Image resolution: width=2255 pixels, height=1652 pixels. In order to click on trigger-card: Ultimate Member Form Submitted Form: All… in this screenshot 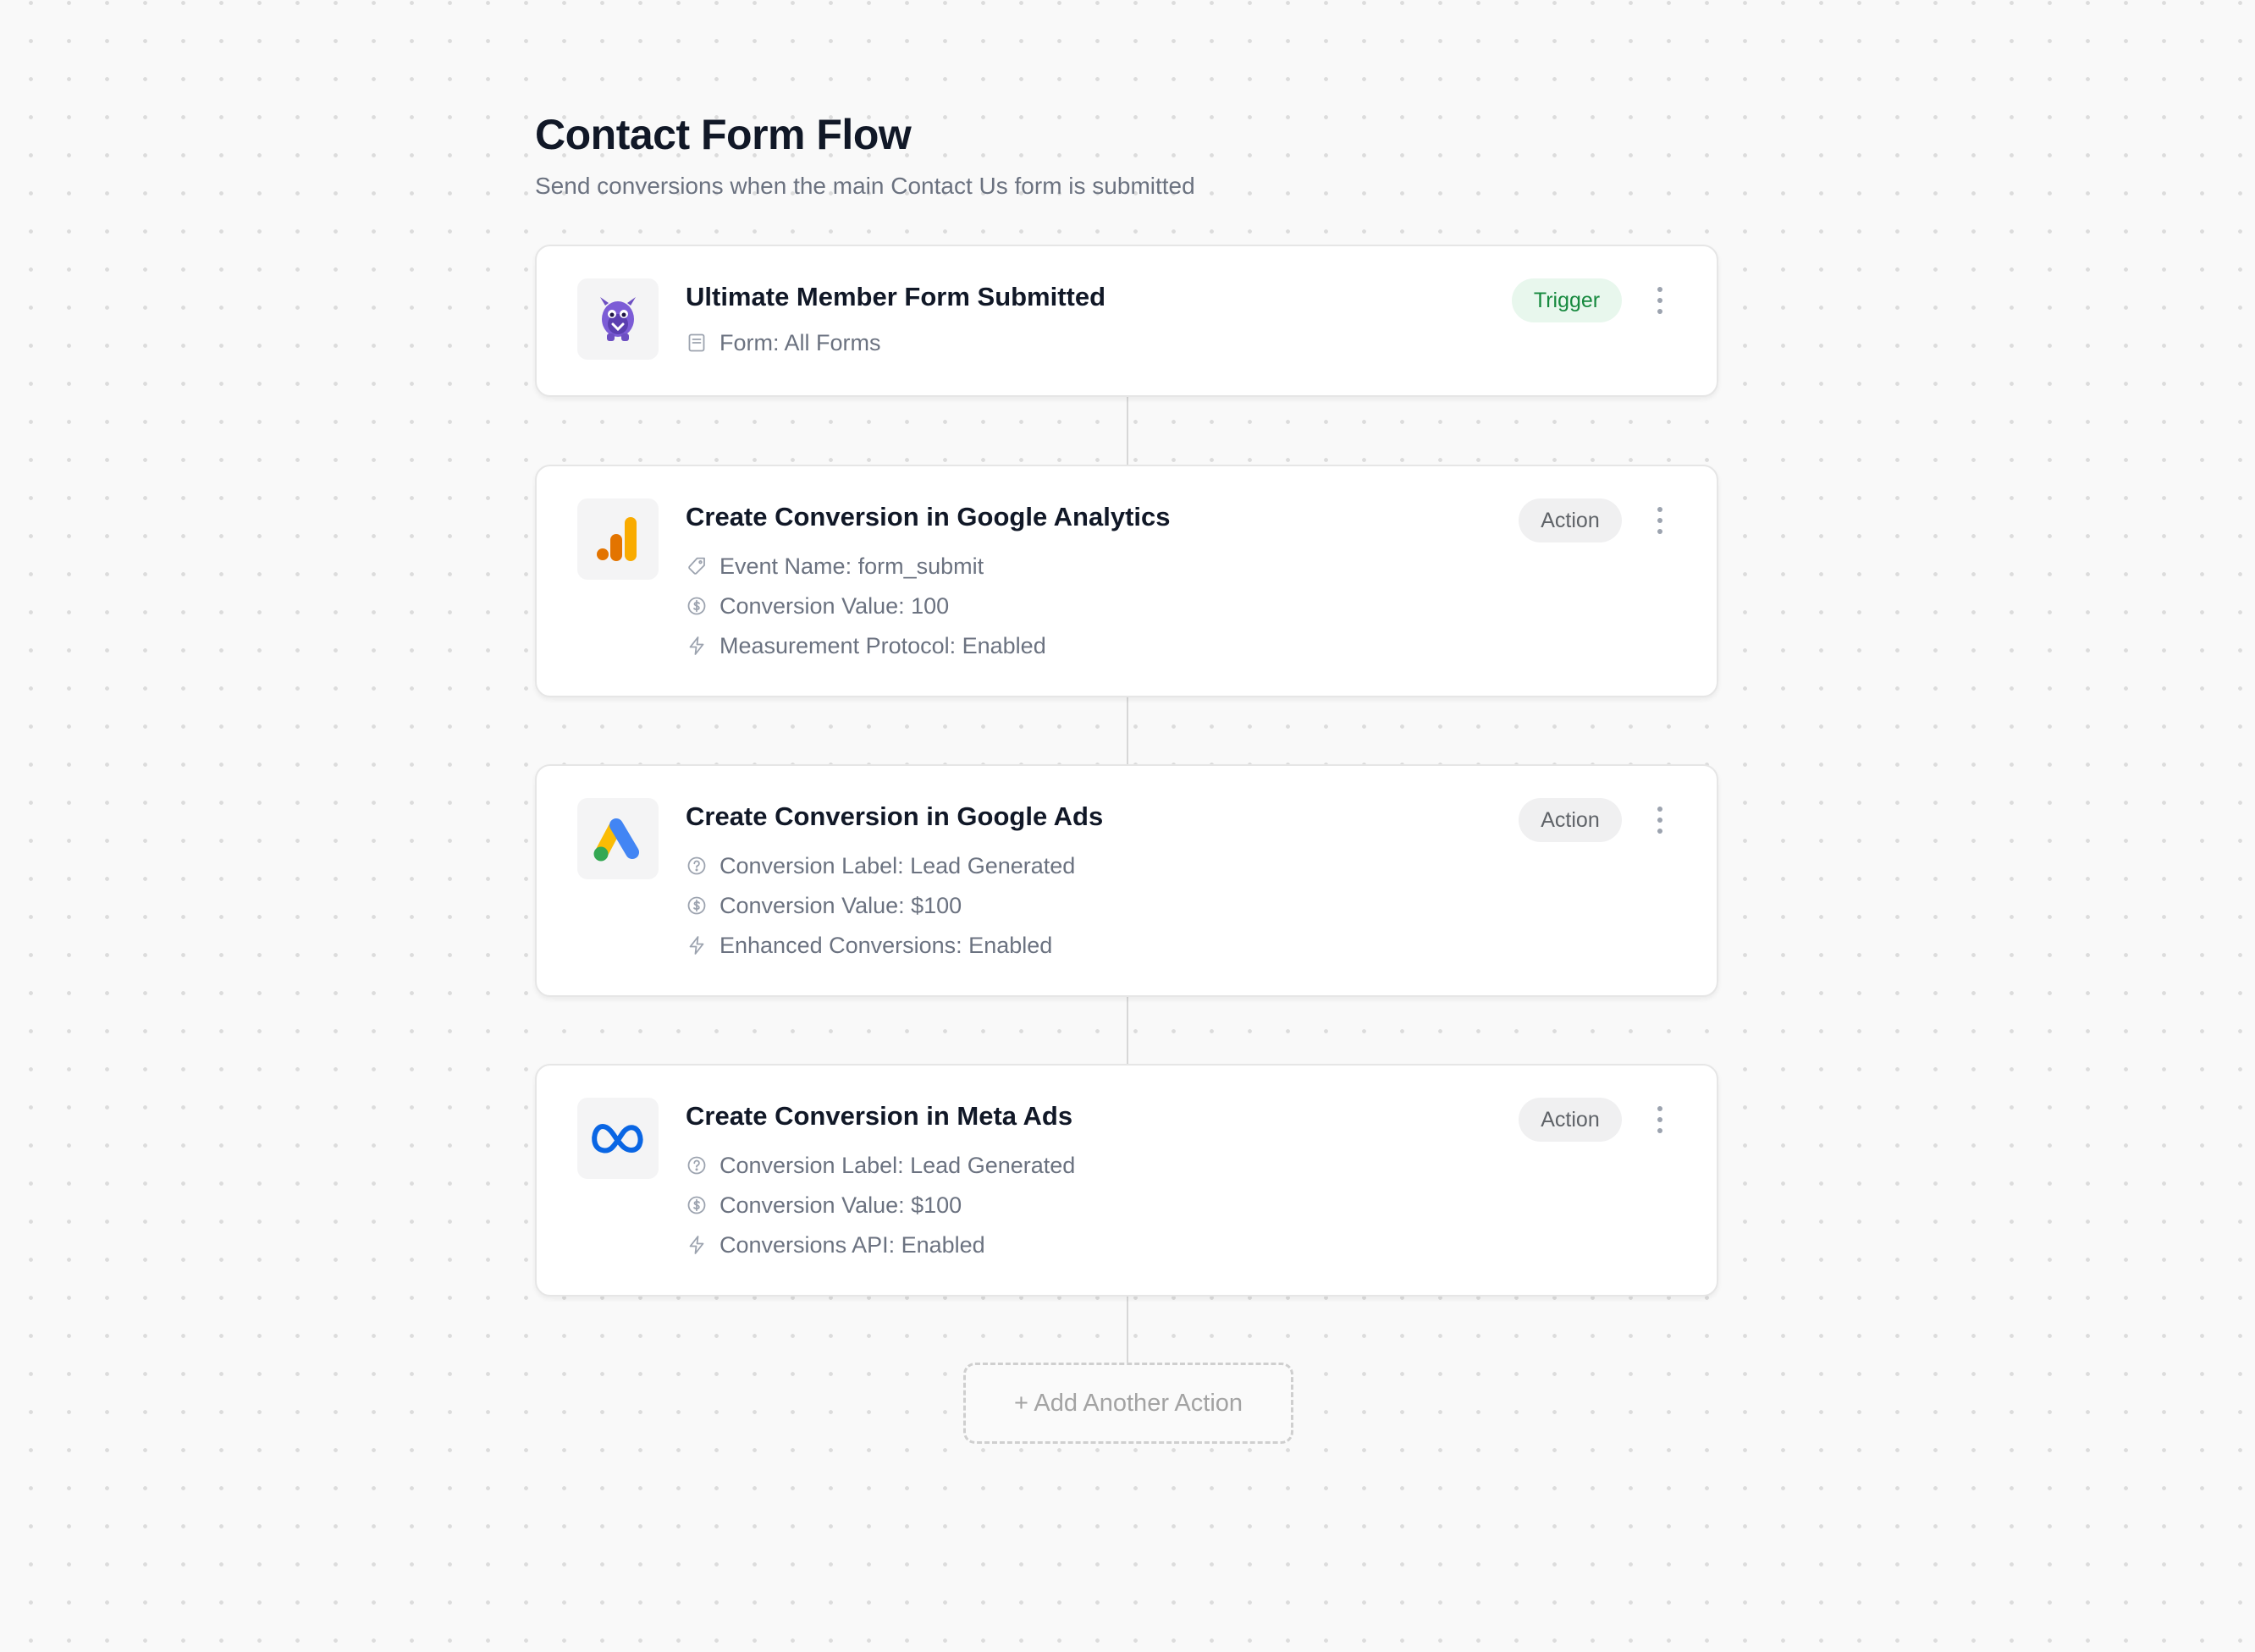, I will do `click(1126, 321)`.